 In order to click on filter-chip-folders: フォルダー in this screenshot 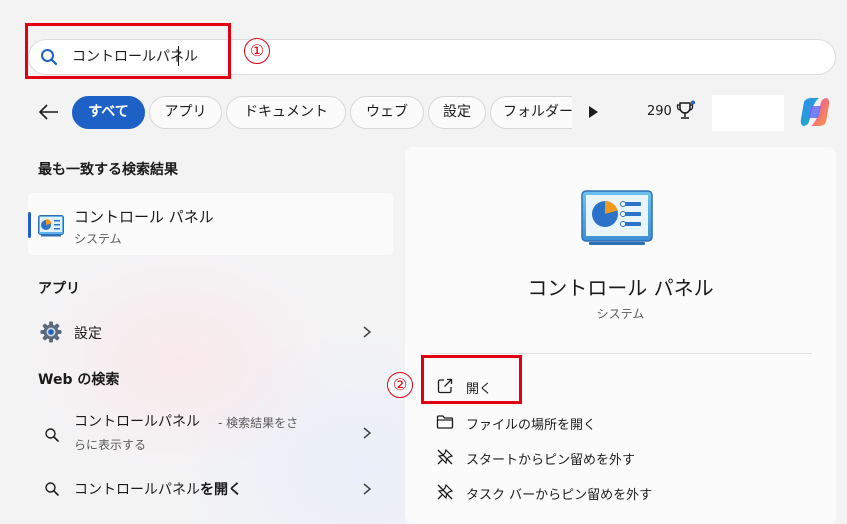, I will do `click(531, 112)`.